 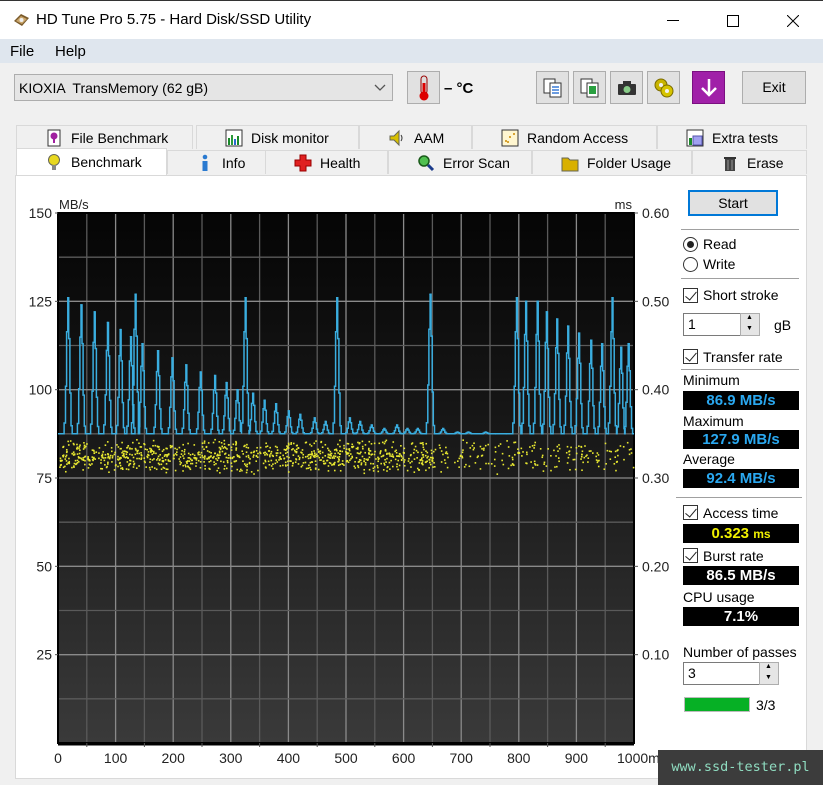 What do you see at coordinates (733, 20) in the screenshot?
I see `maximize-button` at bounding box center [733, 20].